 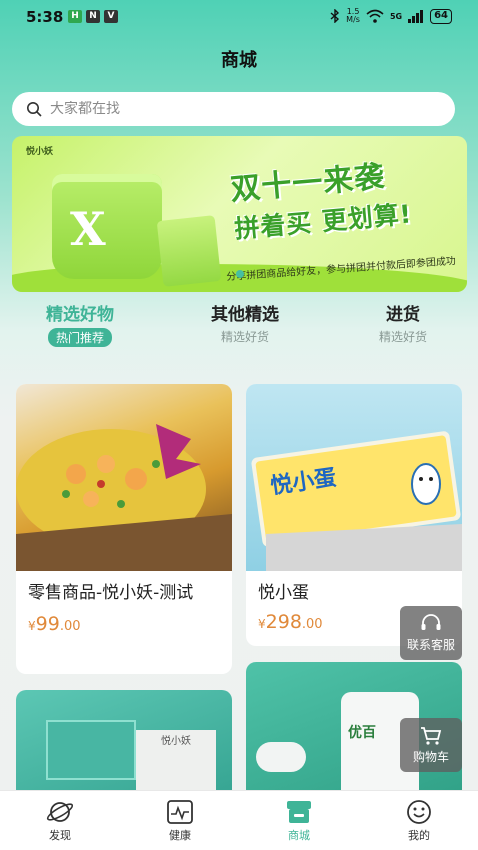 I want to click on search-input, so click(x=240, y=109).